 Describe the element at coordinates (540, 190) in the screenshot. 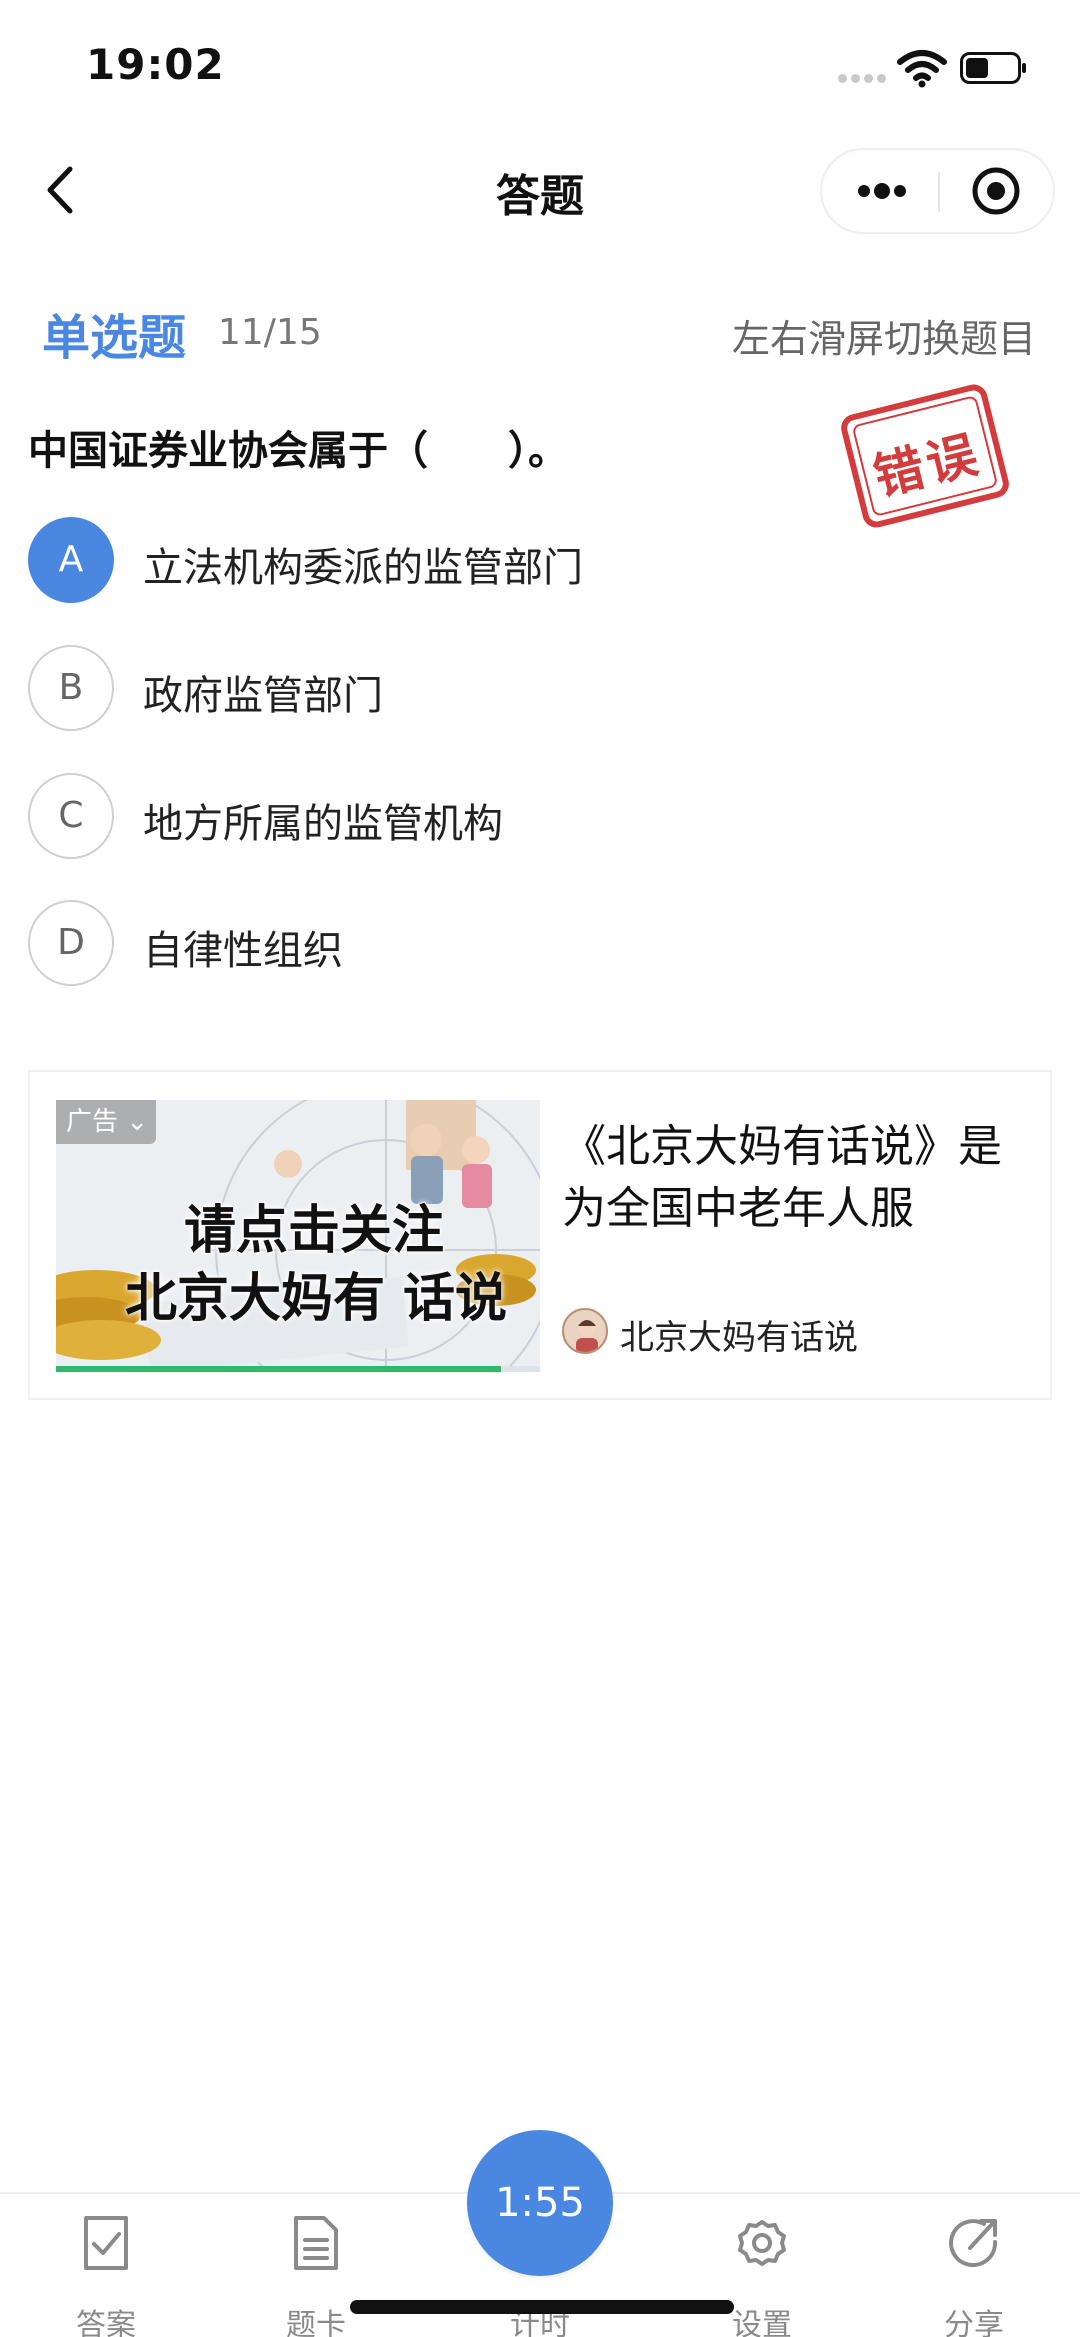

I see `nav-bar: 答题` at that location.